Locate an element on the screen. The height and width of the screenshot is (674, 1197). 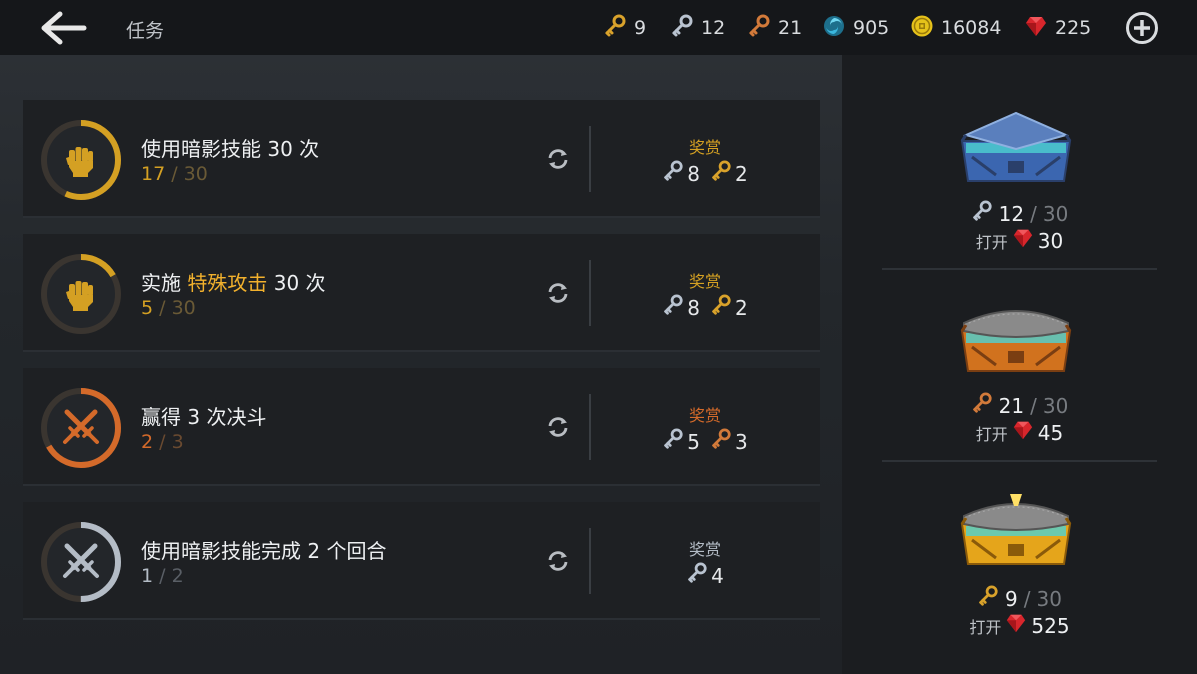
quest-card: 实施 特殊攻击 30 次5 / 30 奖赏 8 2 is located at coordinates (421, 293).